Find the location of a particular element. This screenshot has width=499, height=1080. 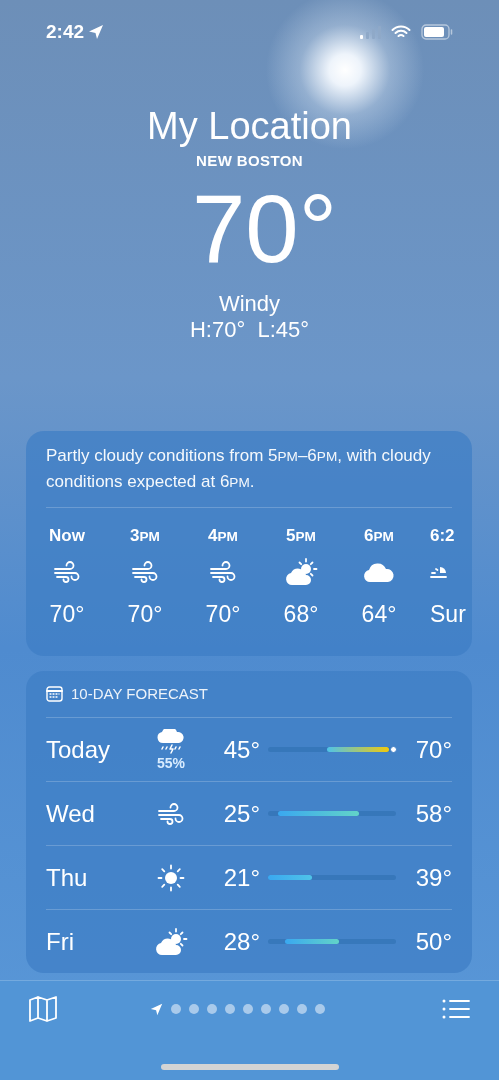

high-temperature: 70° is located at coordinates (433, 749).